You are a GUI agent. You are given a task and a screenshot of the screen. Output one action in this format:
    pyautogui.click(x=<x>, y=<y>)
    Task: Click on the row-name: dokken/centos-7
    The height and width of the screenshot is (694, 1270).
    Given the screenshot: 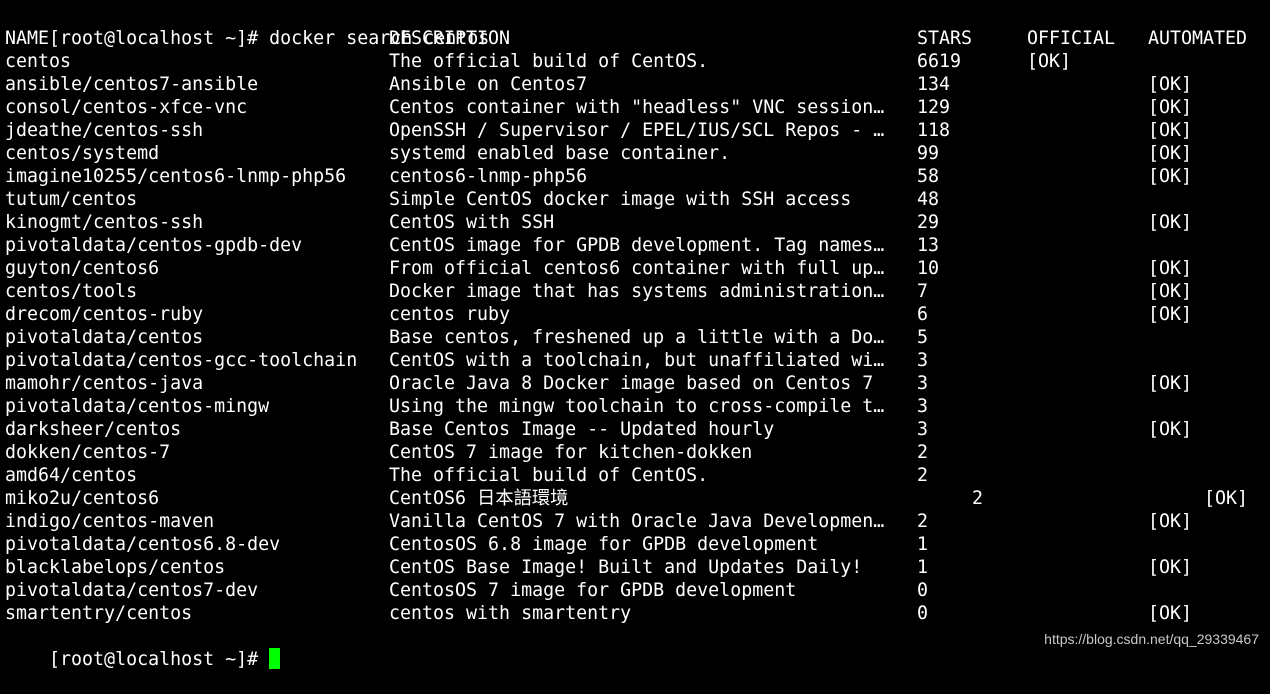 What is the action you would take?
    pyautogui.click(x=88, y=452)
    